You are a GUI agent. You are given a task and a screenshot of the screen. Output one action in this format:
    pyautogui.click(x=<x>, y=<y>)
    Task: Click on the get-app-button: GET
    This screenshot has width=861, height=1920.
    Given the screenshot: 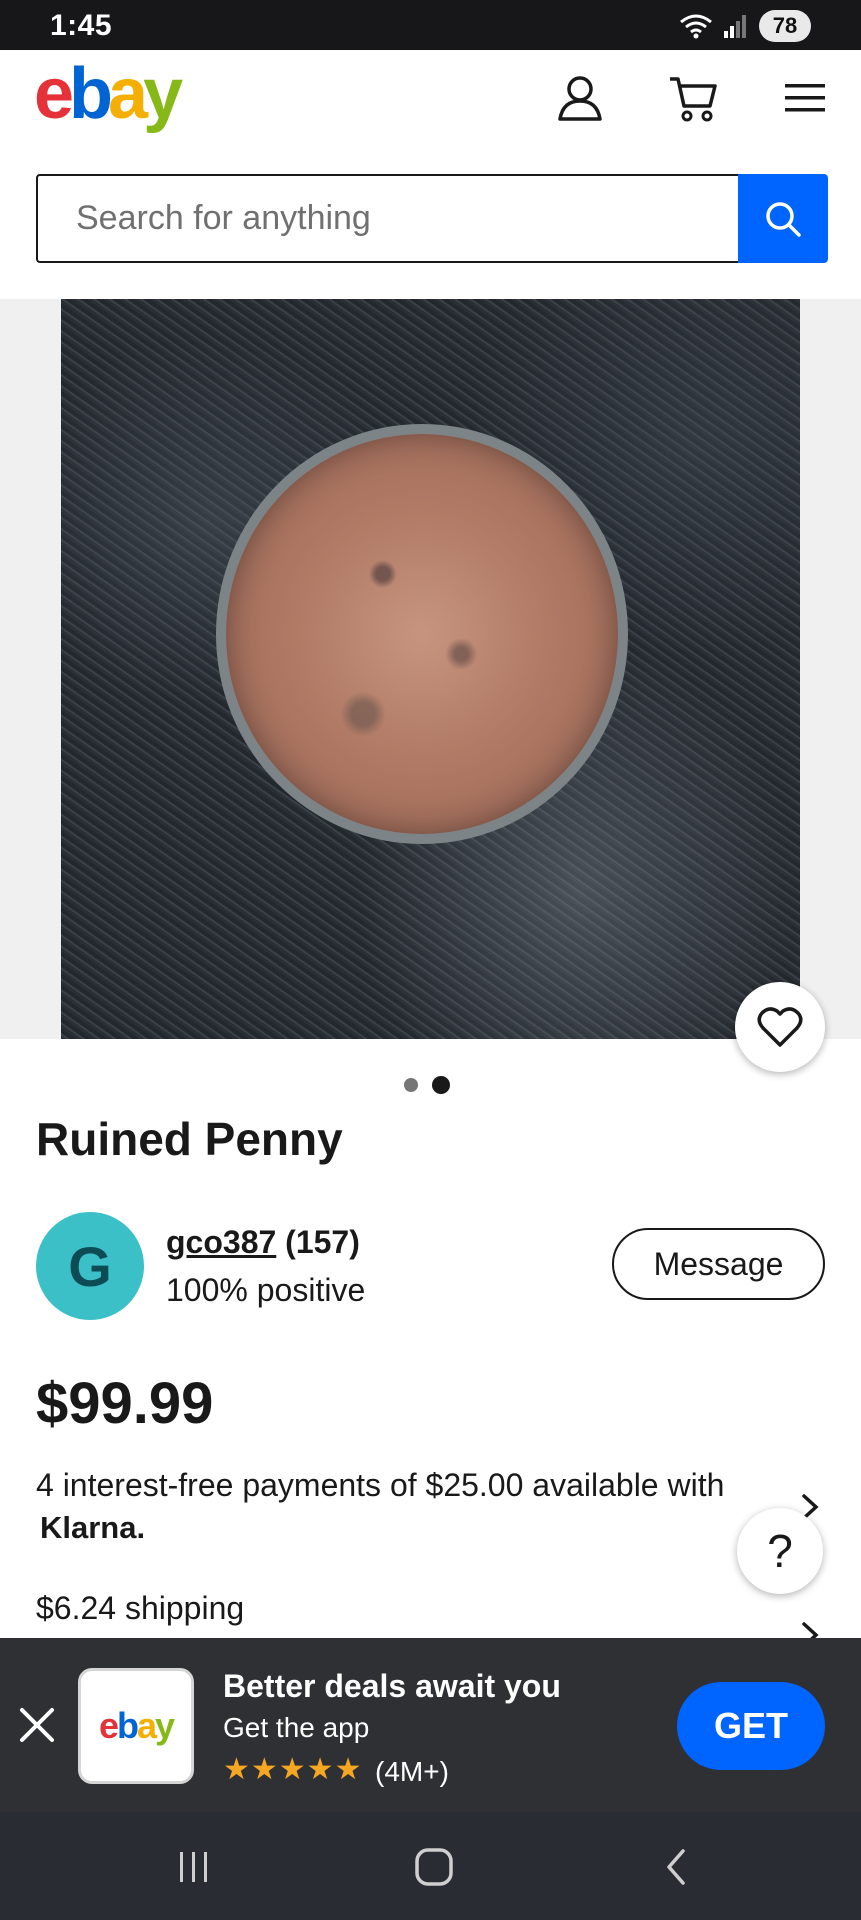 What is the action you would take?
    pyautogui.click(x=751, y=1726)
    